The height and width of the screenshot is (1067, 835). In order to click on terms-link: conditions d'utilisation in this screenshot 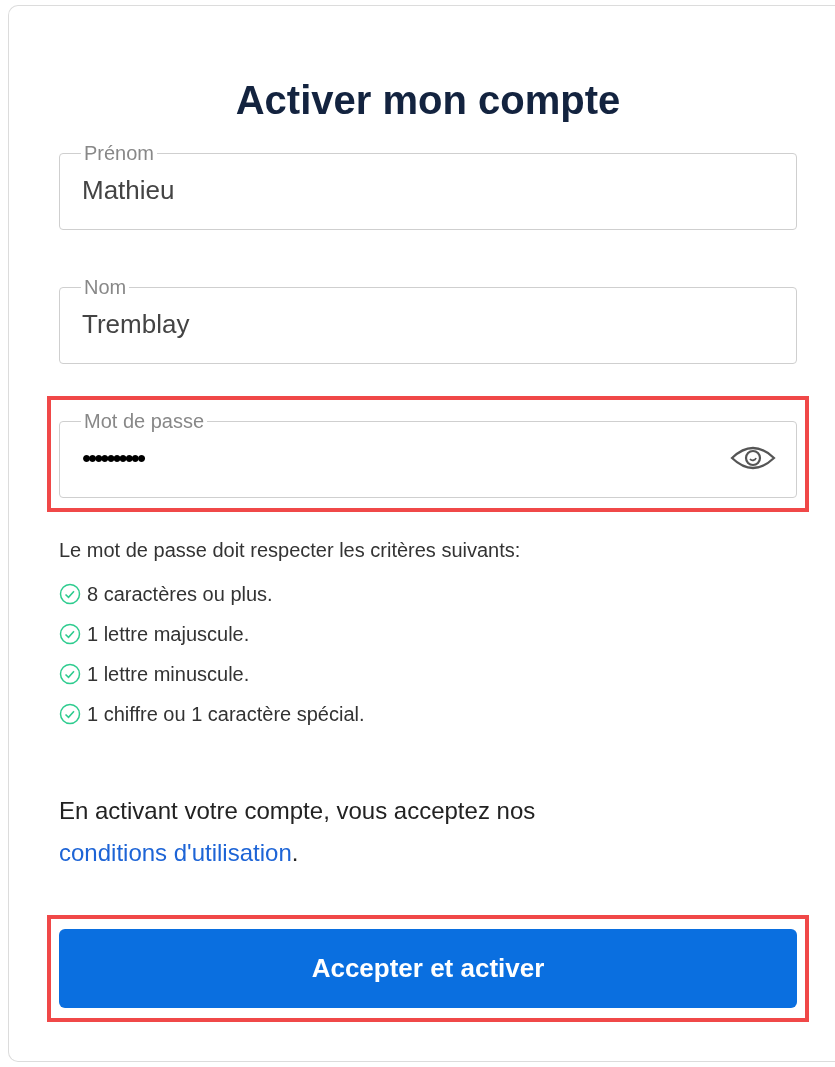, I will do `click(175, 852)`.